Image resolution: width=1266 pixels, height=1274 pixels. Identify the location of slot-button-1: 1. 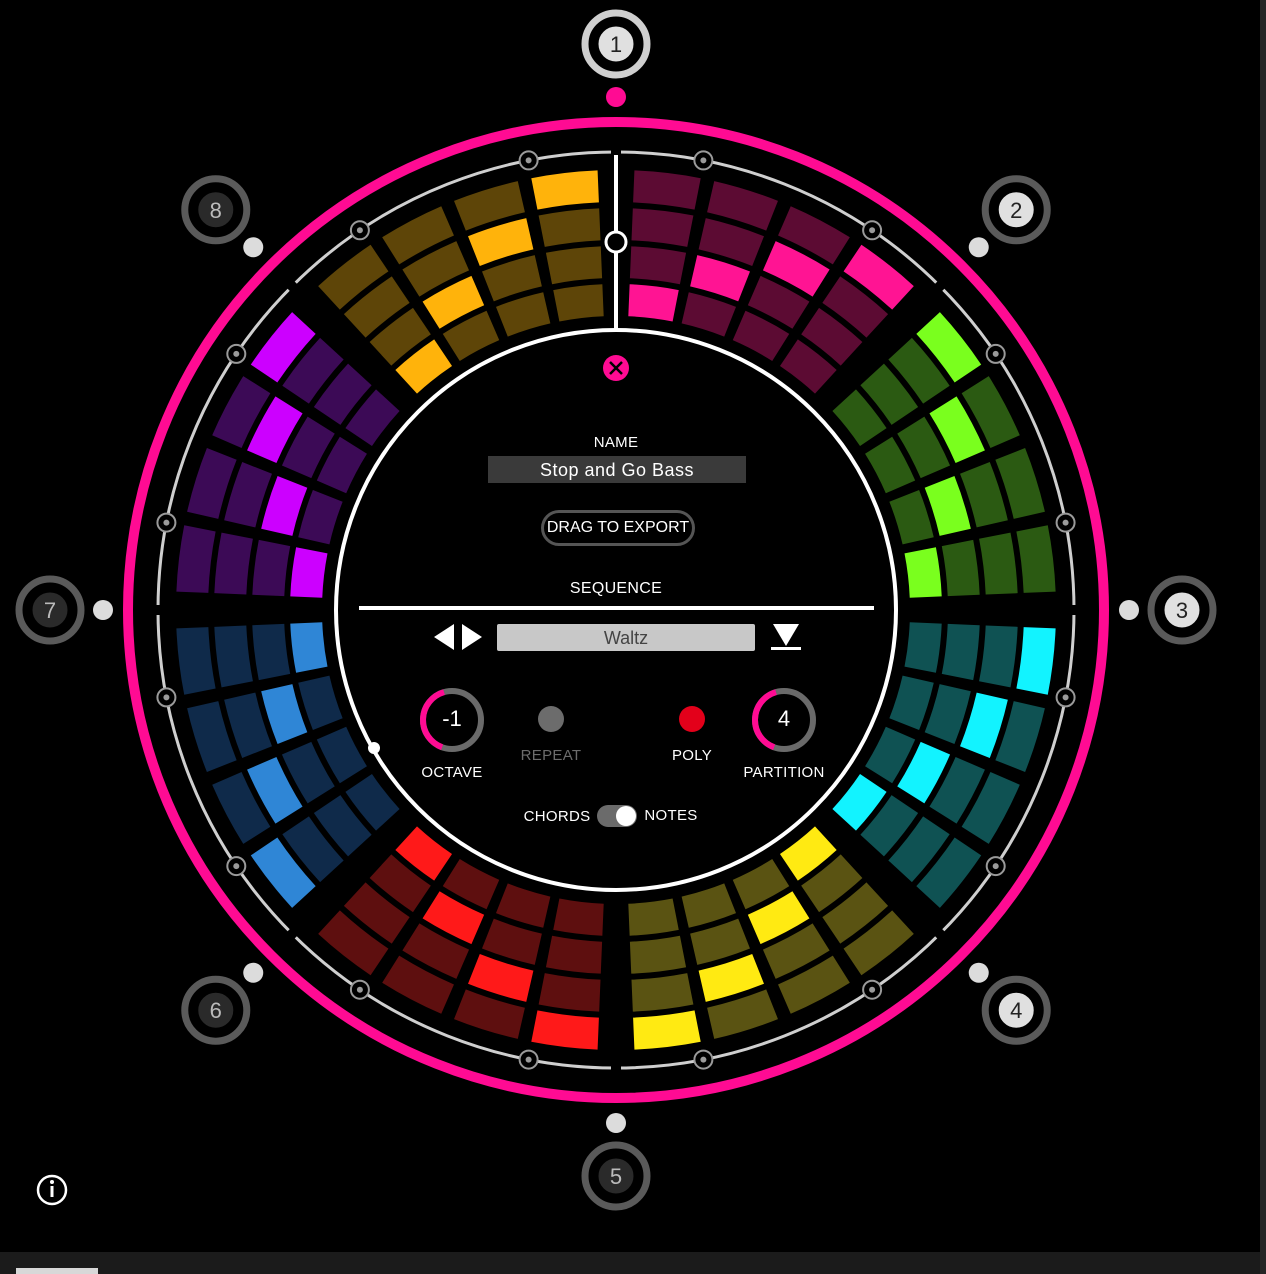
(616, 44).